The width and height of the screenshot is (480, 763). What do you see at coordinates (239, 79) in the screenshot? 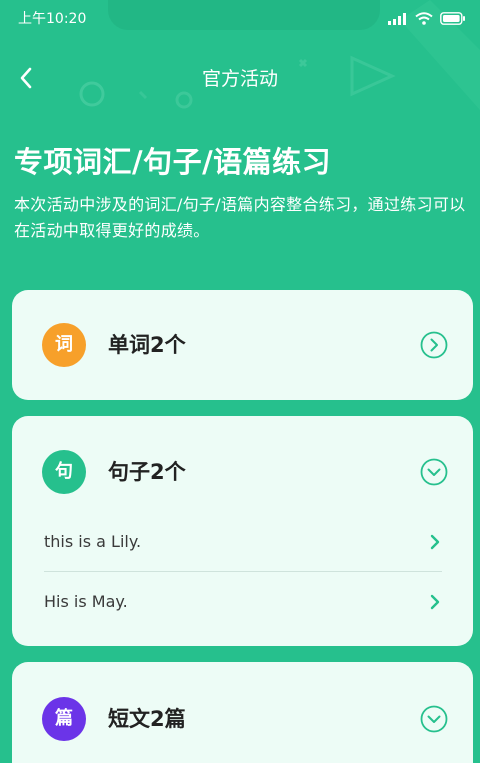
I see `nav-title: 官方活动` at bounding box center [239, 79].